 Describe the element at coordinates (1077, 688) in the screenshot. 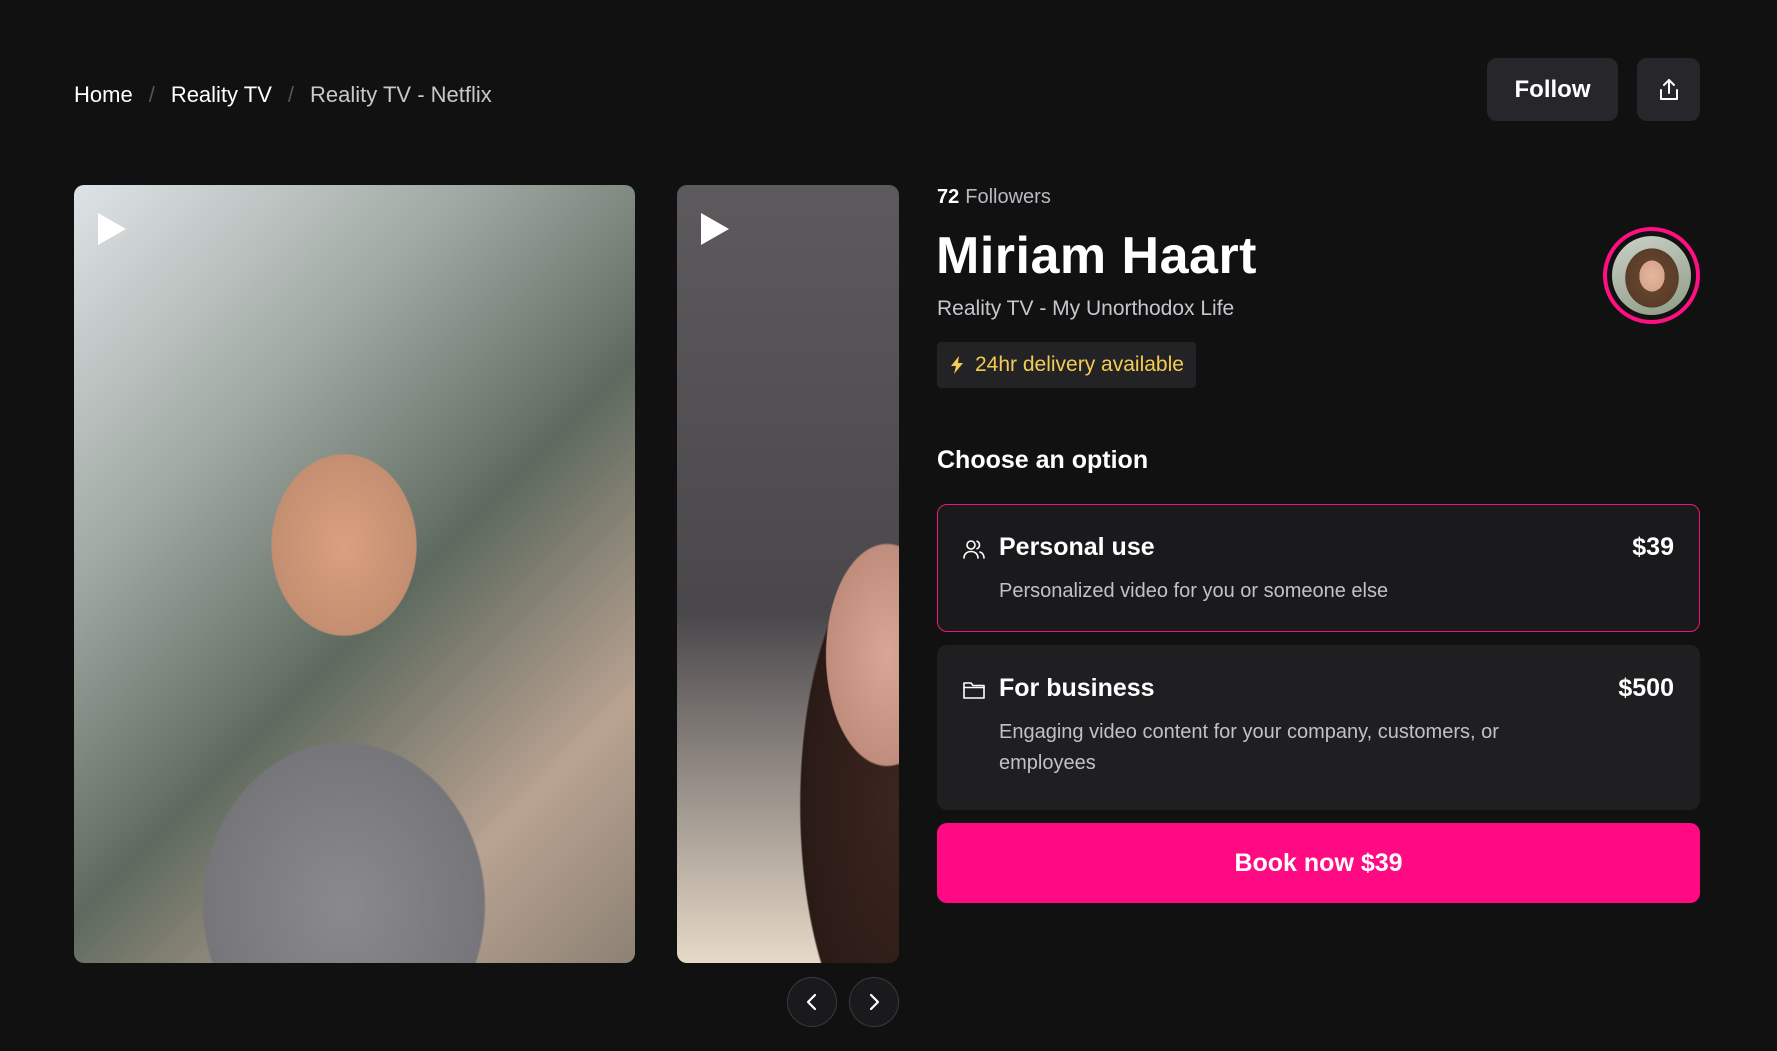

I see `option-title: For business` at that location.